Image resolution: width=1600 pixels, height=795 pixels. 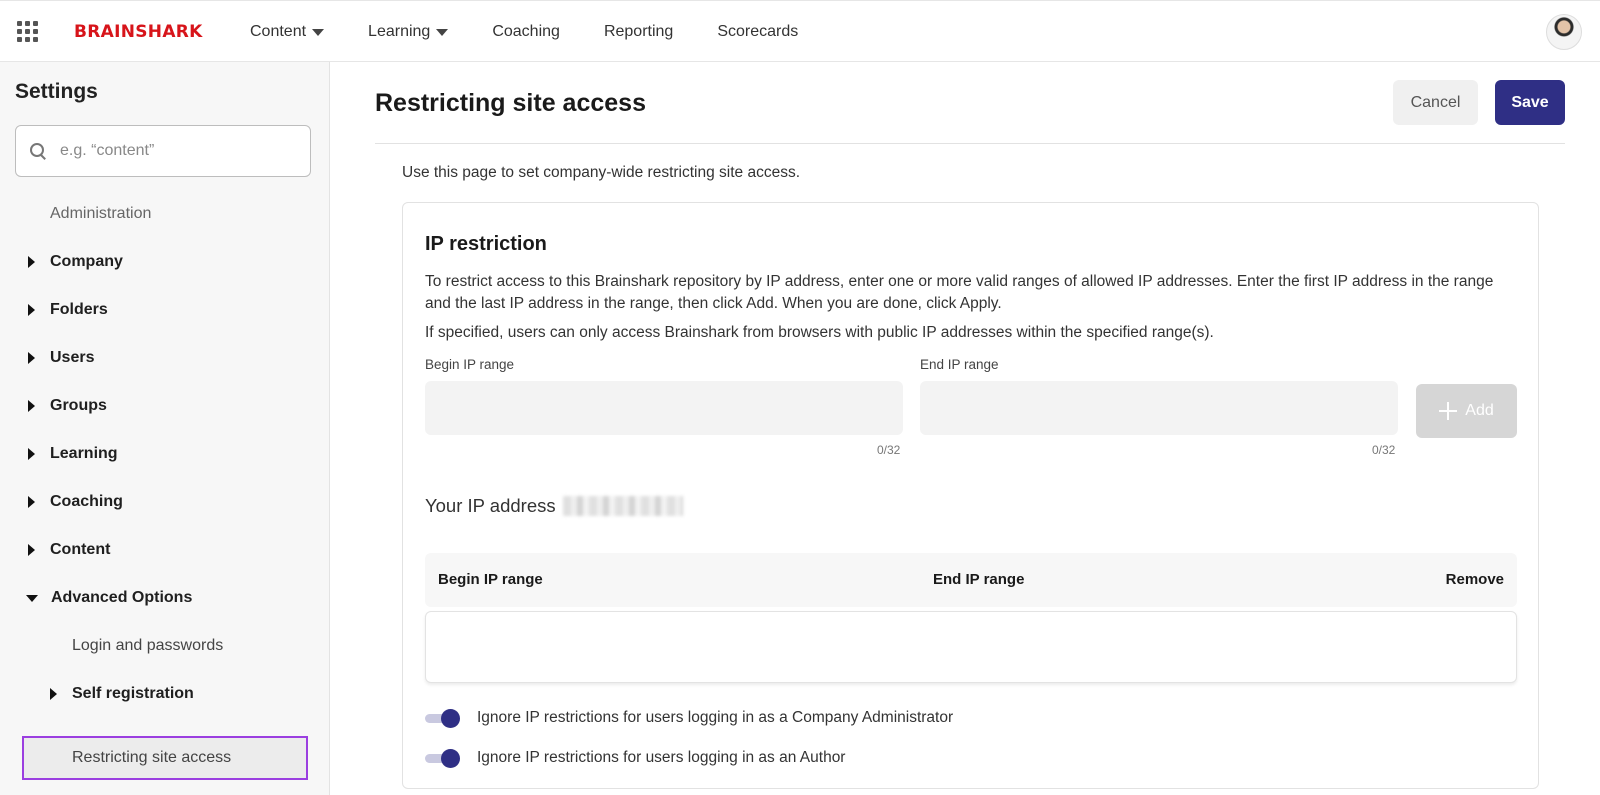 What do you see at coordinates (80, 549) in the screenshot?
I see `sidebar-item-label: Content` at bounding box center [80, 549].